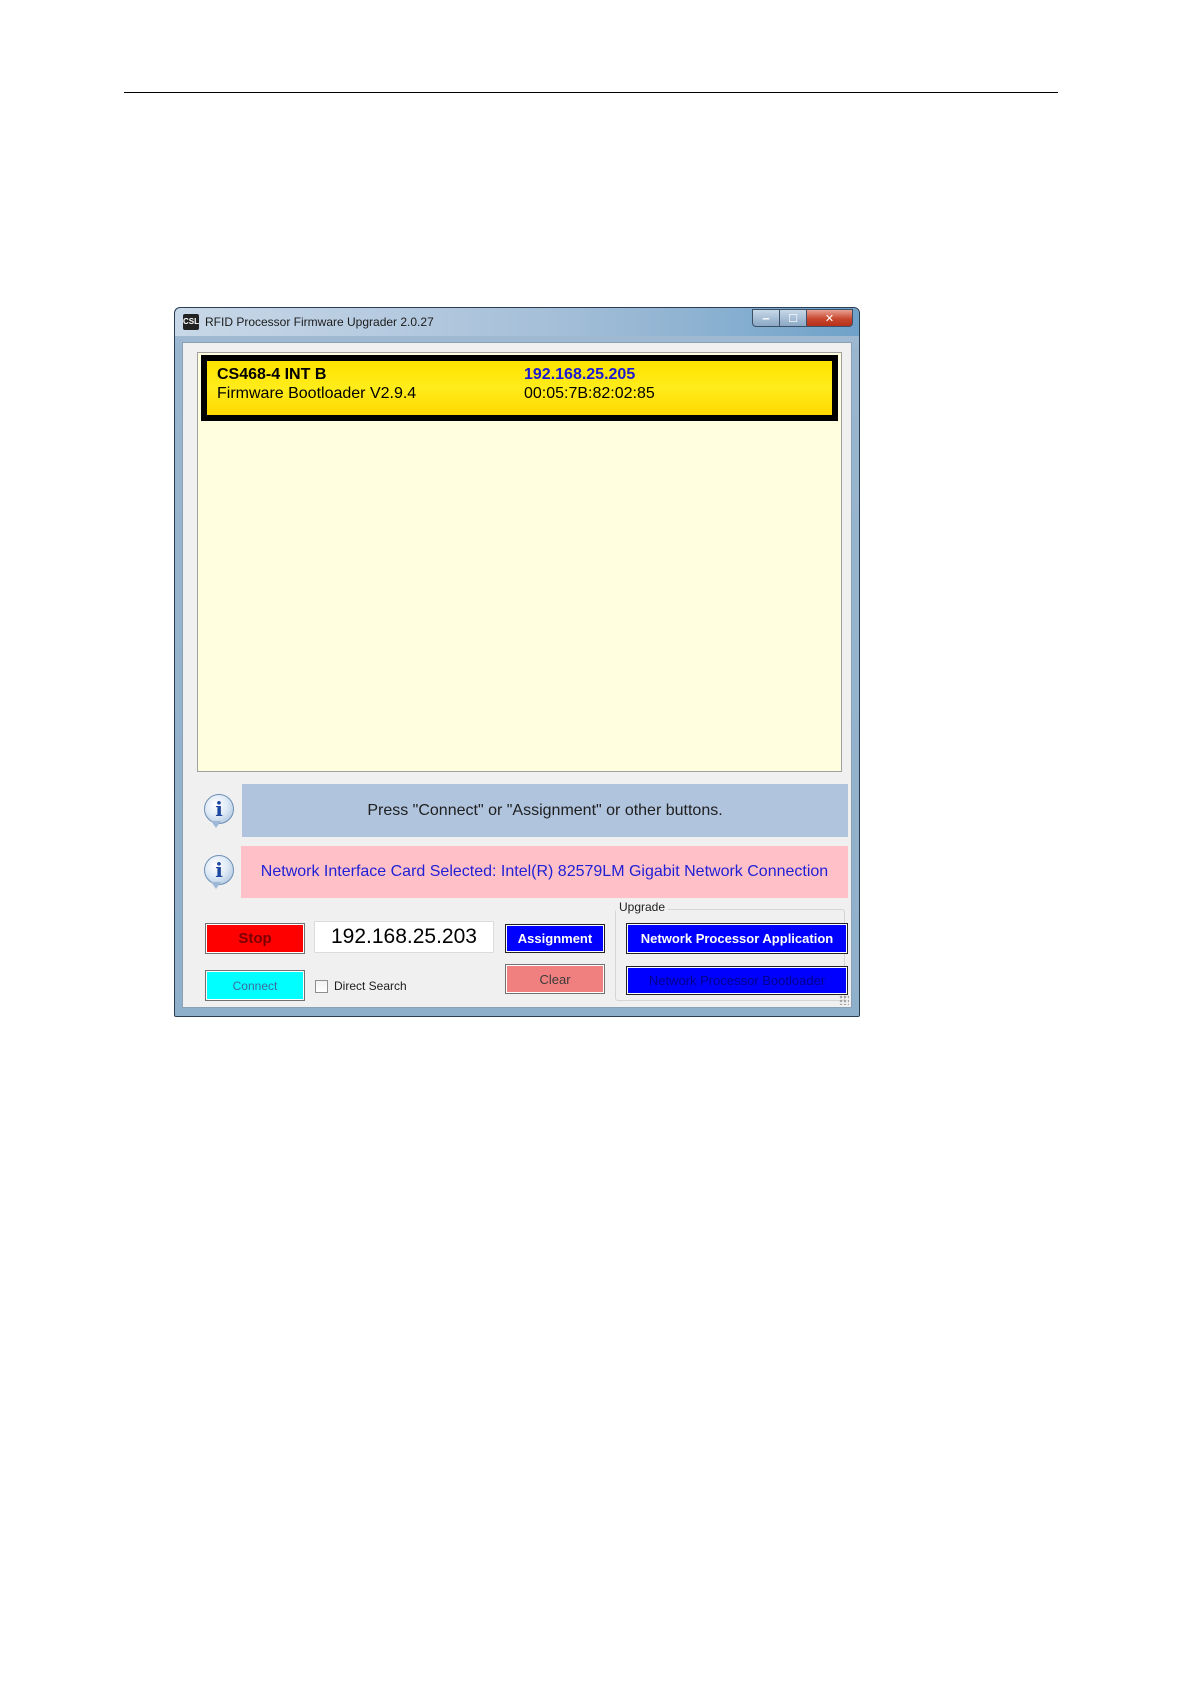 The width and height of the screenshot is (1191, 1684). Describe the element at coordinates (272, 374) in the screenshot. I see `device-name: CS468-4 INT B` at that location.